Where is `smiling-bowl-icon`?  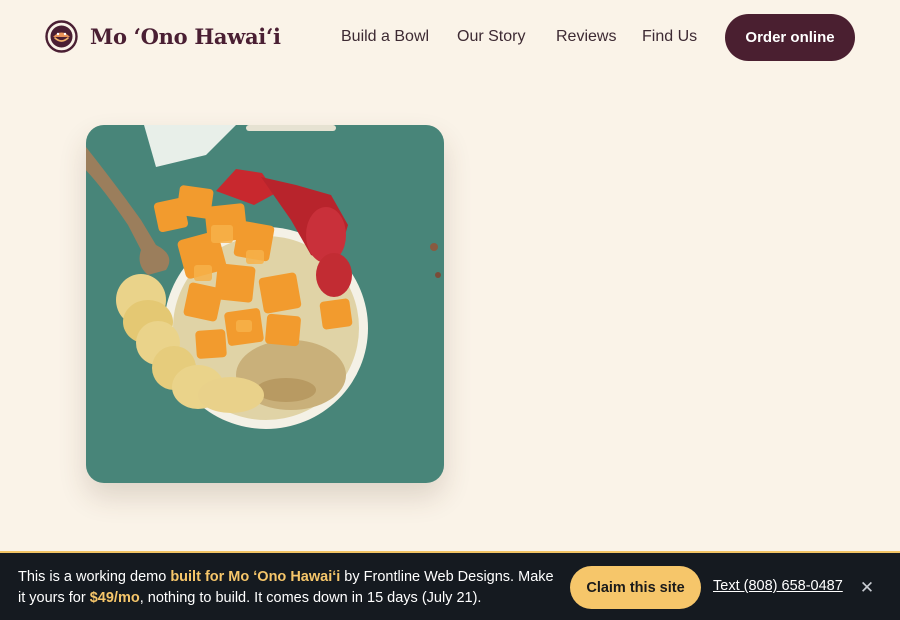
smiling-bowl-icon is located at coordinates (61, 36).